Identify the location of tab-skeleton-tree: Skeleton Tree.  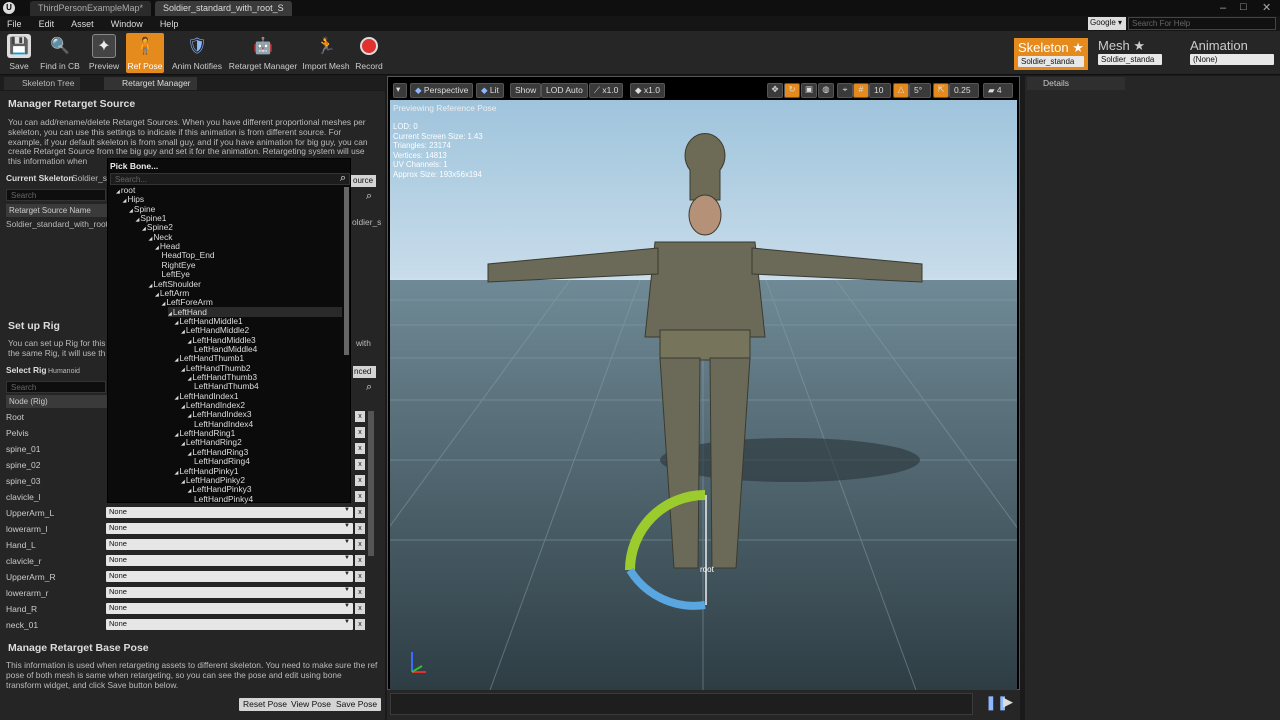
(42, 83).